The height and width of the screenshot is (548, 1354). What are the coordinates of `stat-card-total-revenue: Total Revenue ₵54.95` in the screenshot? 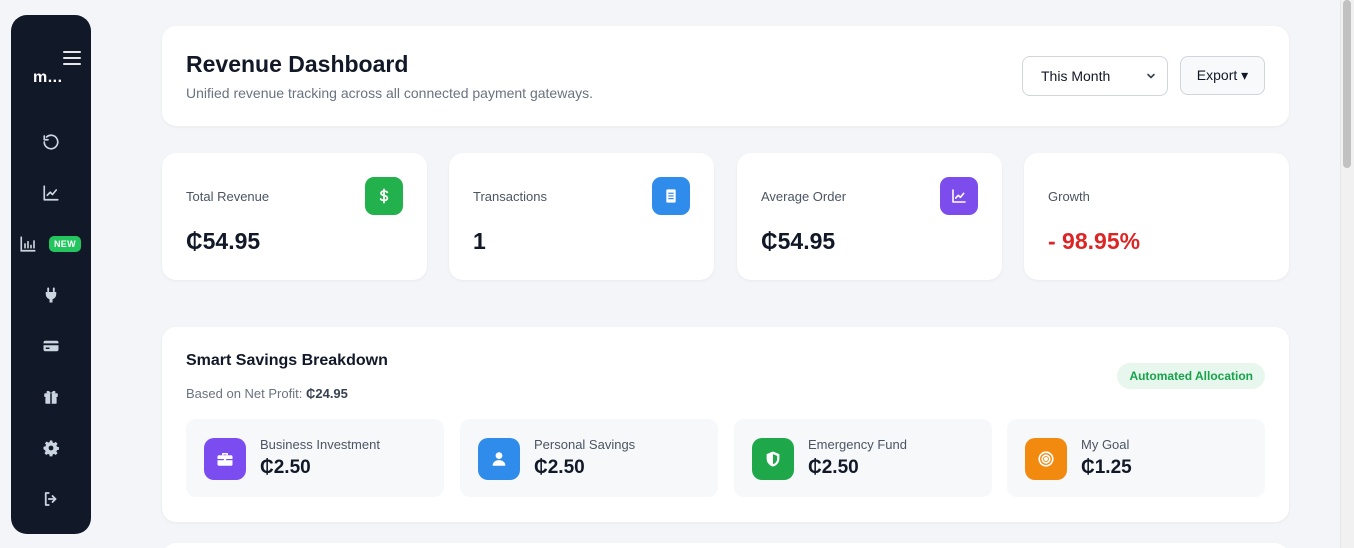 It's located at (294, 216).